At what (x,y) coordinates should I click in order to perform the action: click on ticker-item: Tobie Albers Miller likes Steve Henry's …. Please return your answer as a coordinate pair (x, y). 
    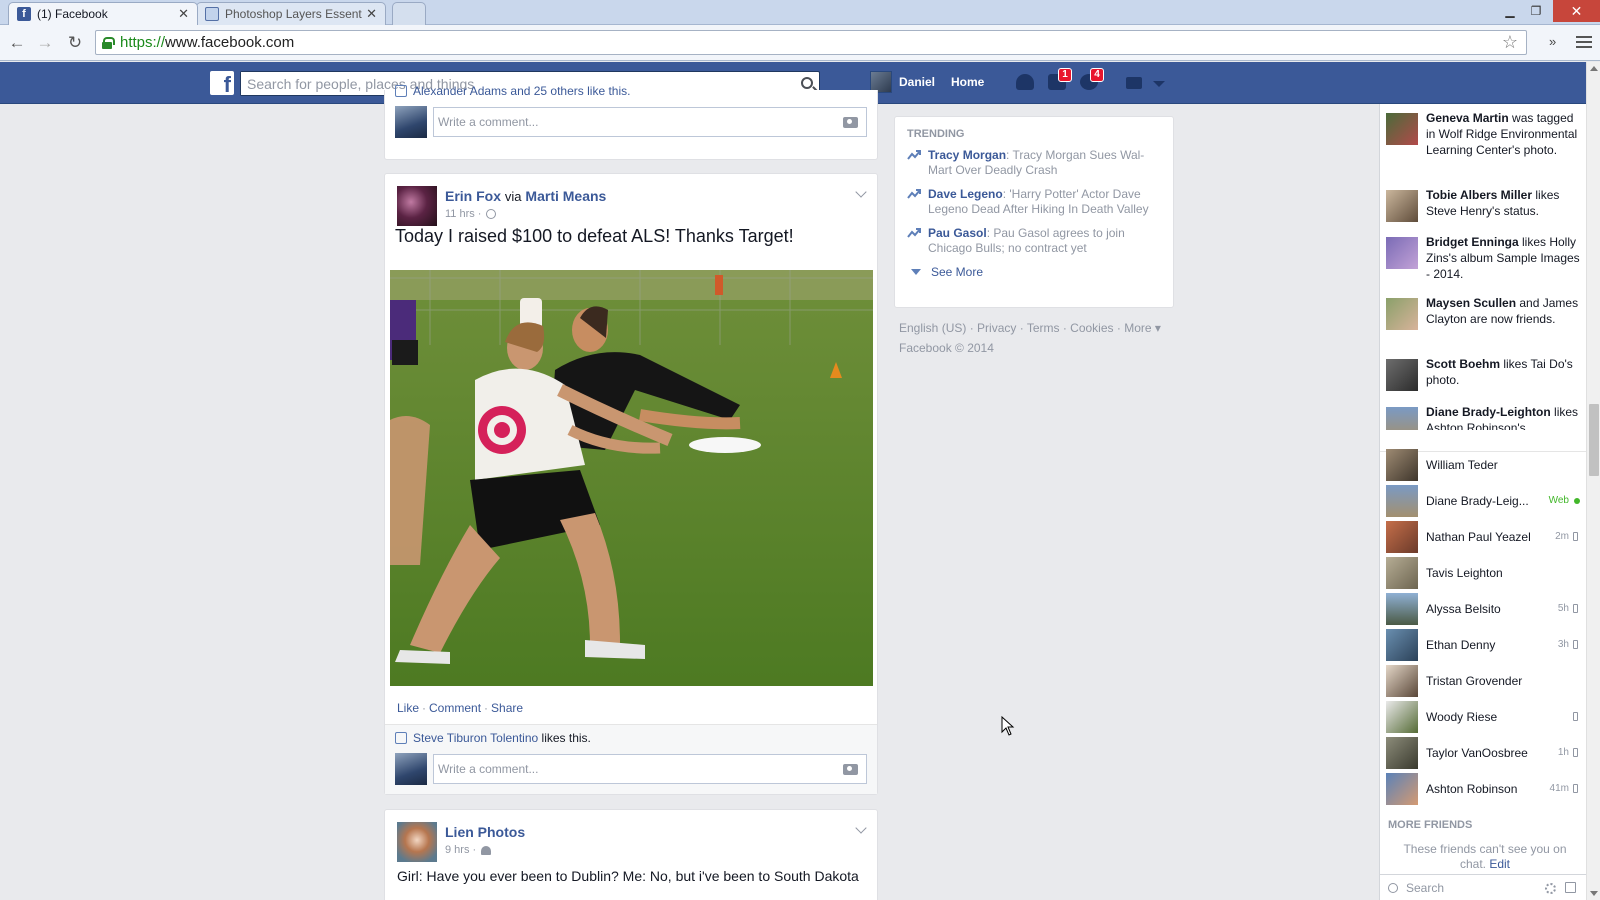
    Looking at the image, I should click on (1484, 204).